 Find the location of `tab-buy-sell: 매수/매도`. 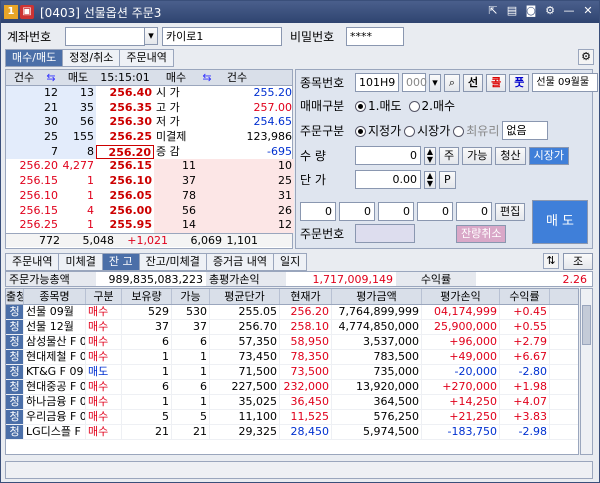

tab-buy-sell: 매수/매도 is located at coordinates (34, 58).